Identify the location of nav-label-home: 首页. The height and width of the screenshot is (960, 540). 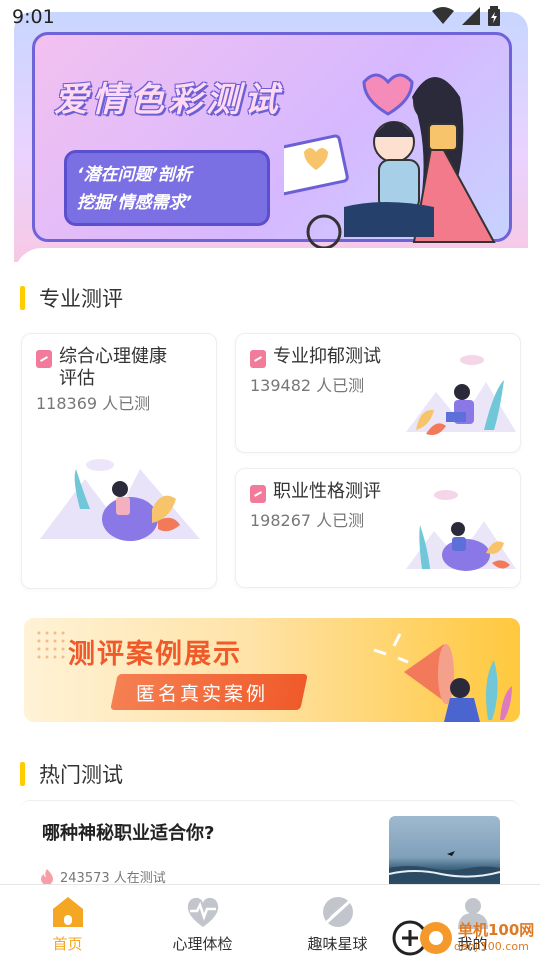
(67, 944).